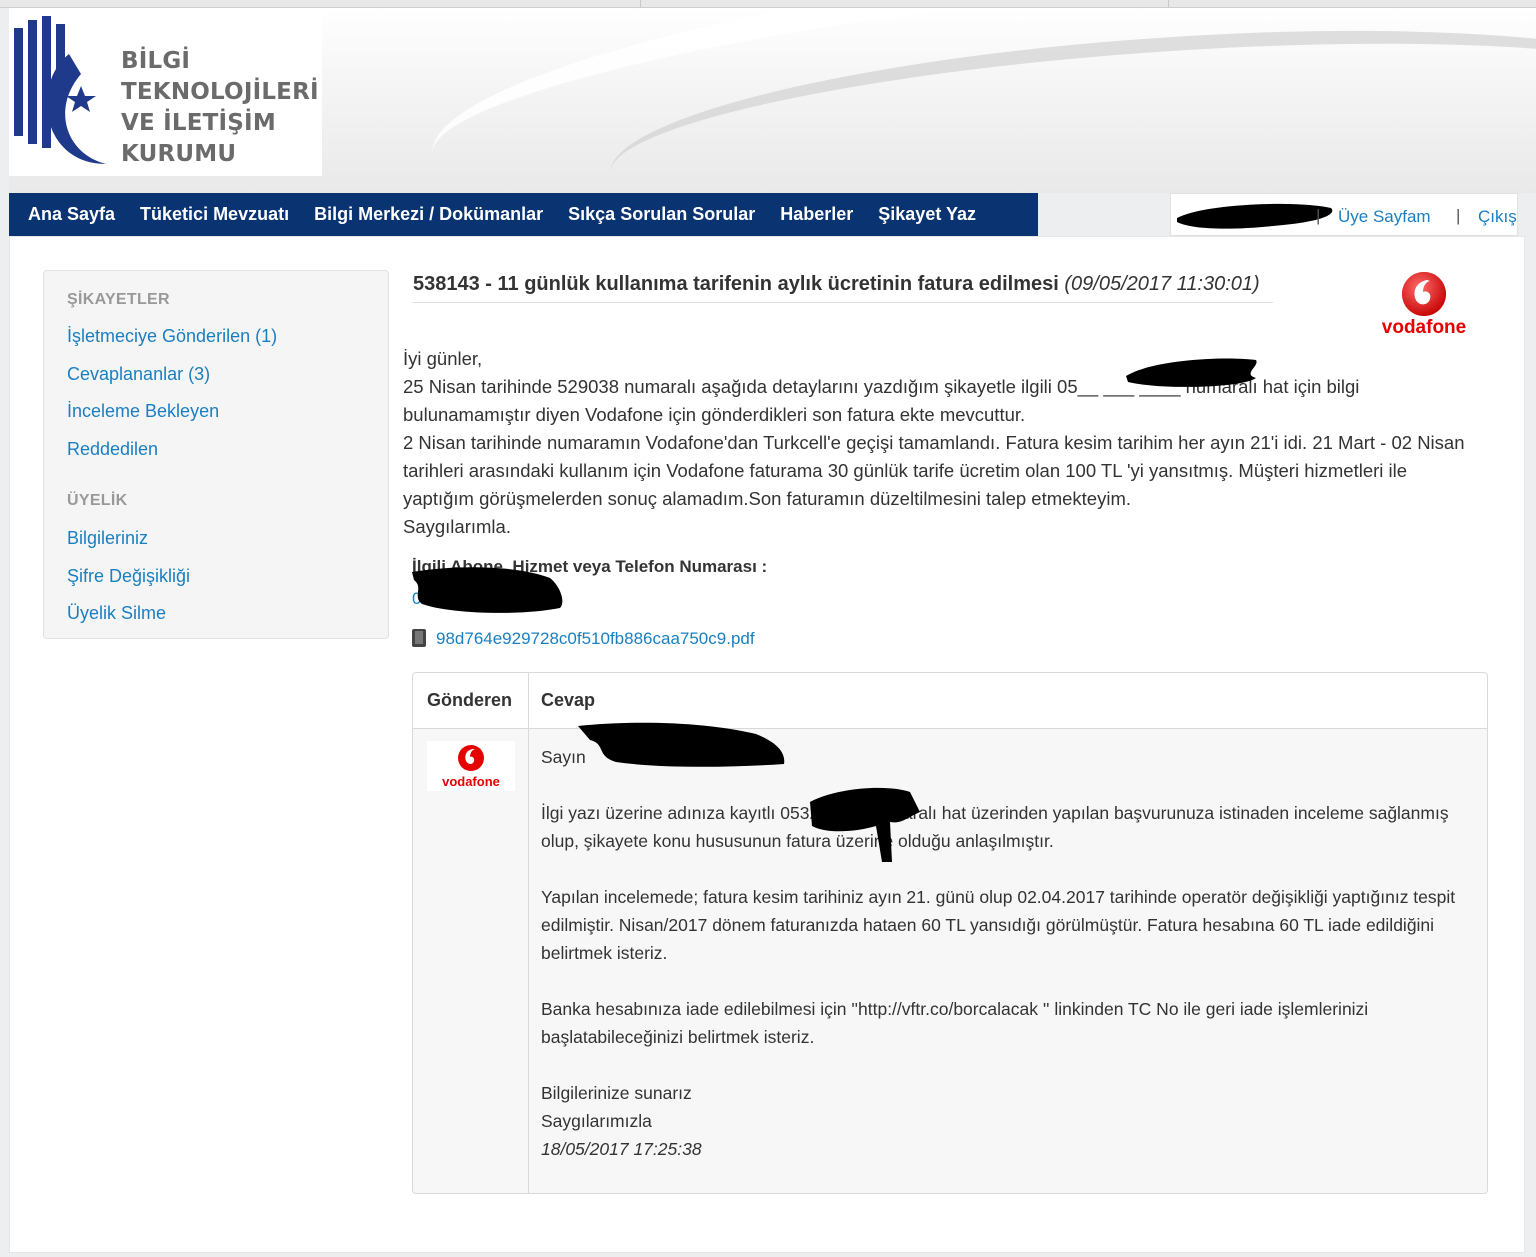  Describe the element at coordinates (71, 214) in the screenshot. I see `nav-home: Ana Sayfa` at that location.